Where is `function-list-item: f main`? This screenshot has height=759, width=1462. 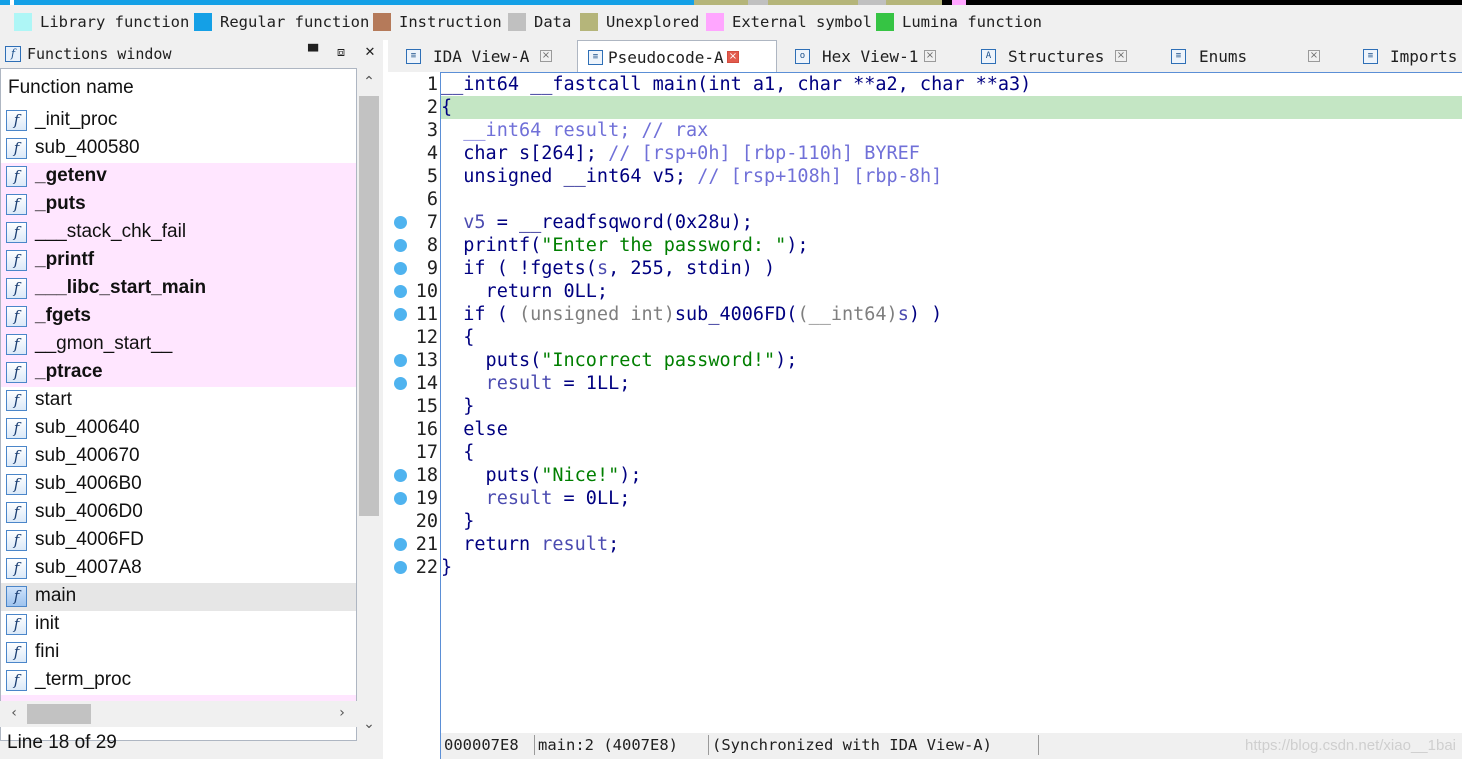 function-list-item: f main is located at coordinates (178, 597).